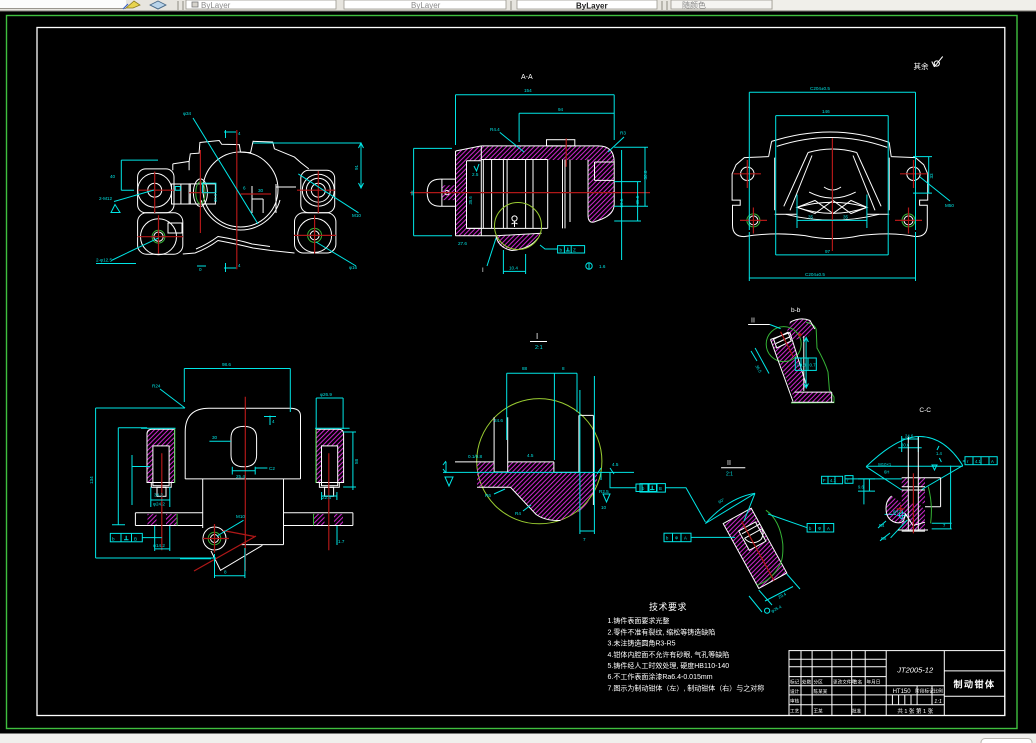 The height and width of the screenshot is (743, 1036). What do you see at coordinates (272, 468) in the screenshot?
I see `svg-text: C2` at bounding box center [272, 468].